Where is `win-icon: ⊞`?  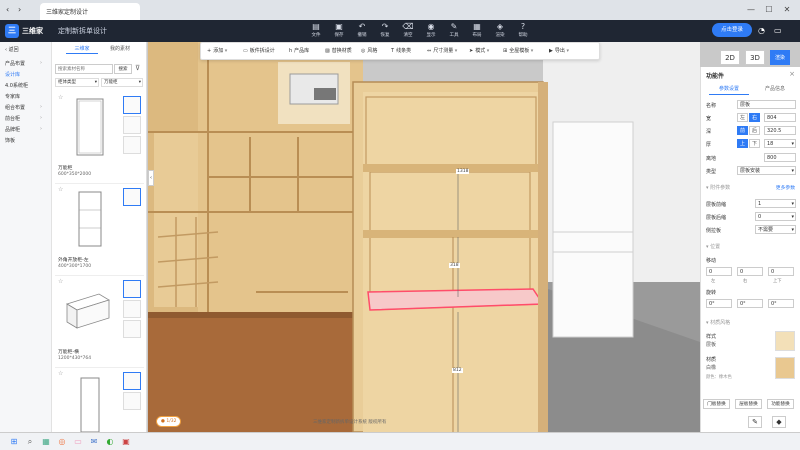 win-icon: ⊞ is located at coordinates (14, 442).